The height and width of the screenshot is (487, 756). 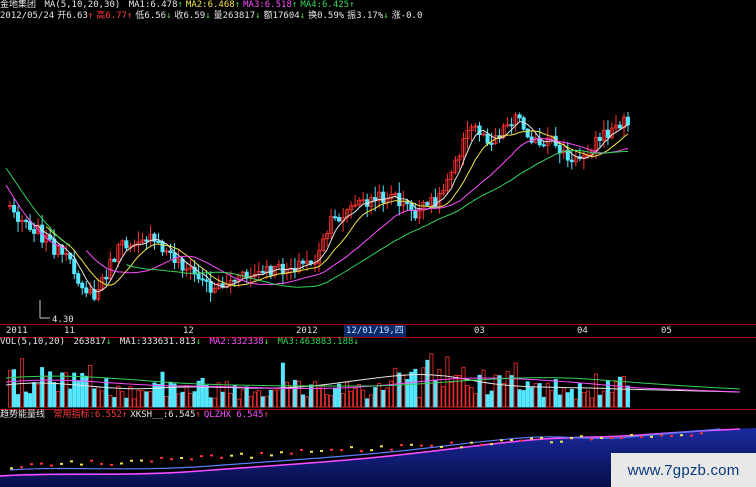 I want to click on indicator-name: 趋势能量线, so click(x=23, y=415).